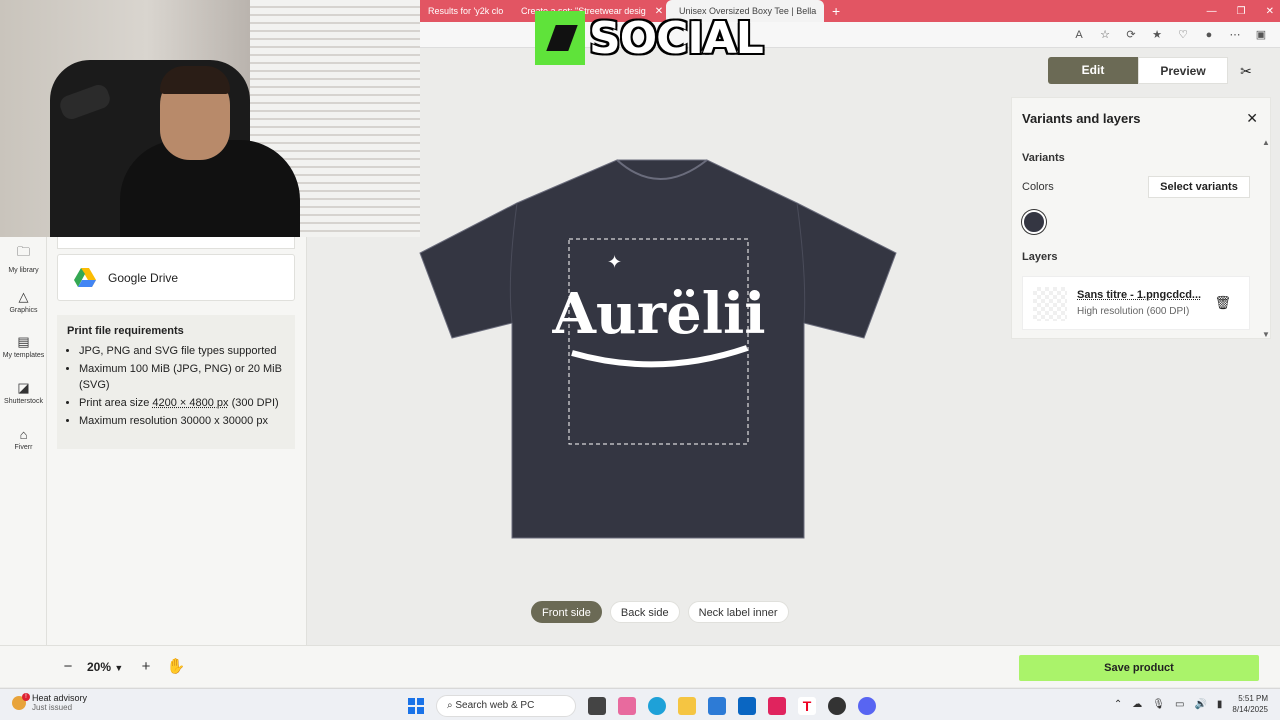  I want to click on tab-title: Results for 'y2k clo, so click(466, 11).